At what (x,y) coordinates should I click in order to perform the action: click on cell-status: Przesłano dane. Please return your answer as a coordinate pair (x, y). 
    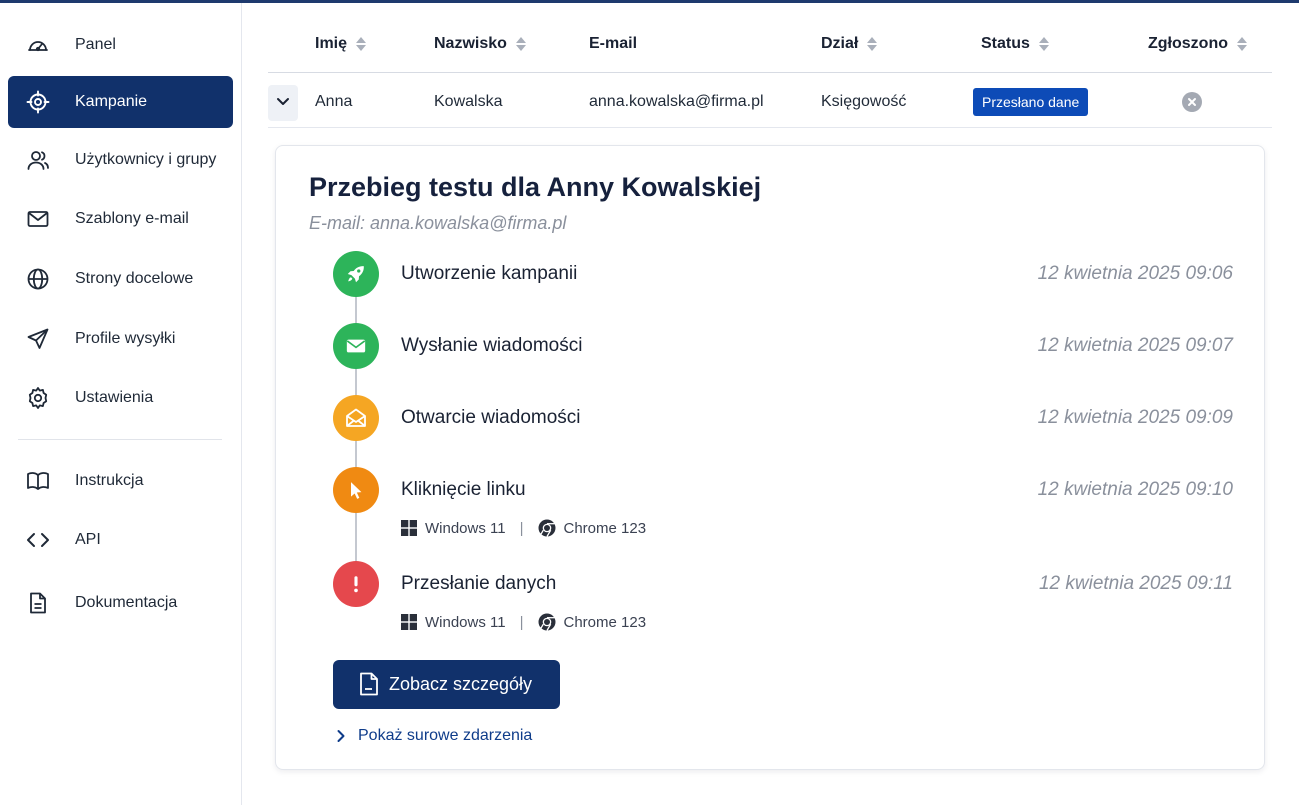
    Looking at the image, I should click on (1031, 101).